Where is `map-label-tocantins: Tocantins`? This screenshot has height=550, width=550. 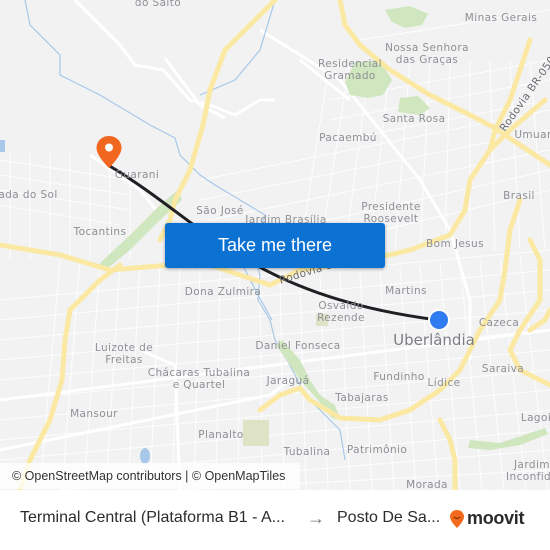 map-label-tocantins: Tocantins is located at coordinates (100, 232).